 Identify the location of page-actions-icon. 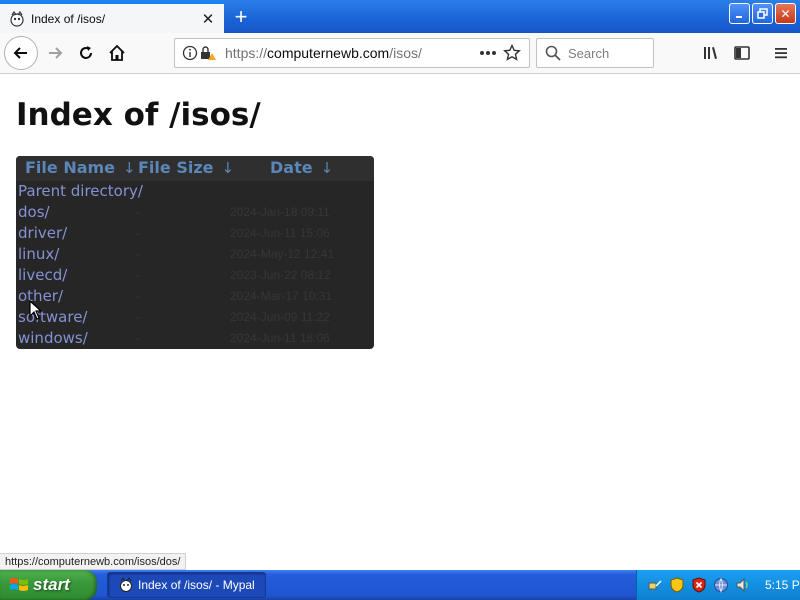
(488, 53).